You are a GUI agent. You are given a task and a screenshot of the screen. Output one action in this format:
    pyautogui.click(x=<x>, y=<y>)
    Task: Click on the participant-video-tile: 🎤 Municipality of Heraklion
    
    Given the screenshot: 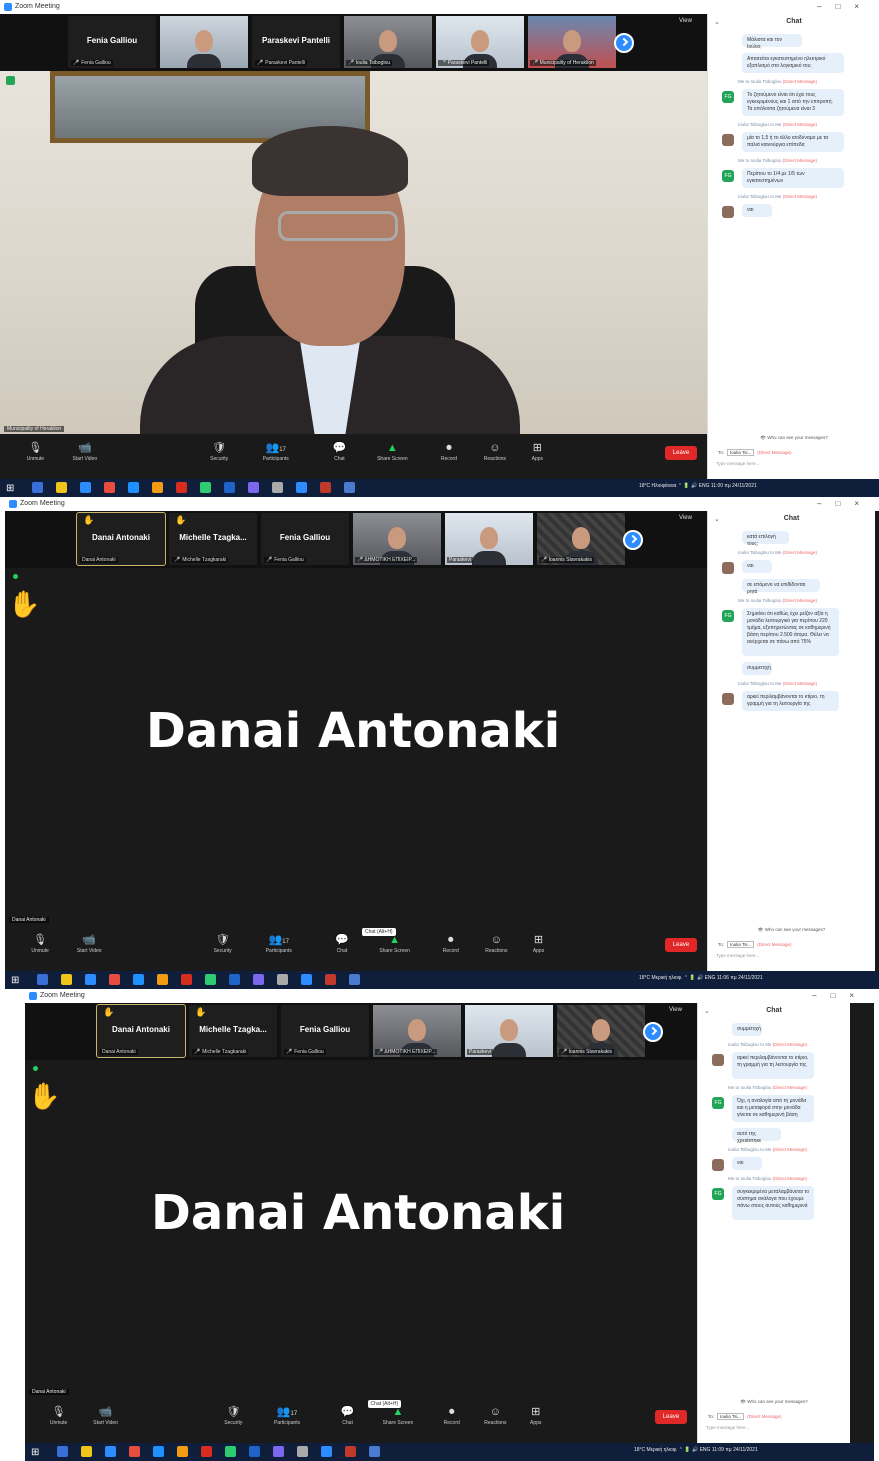 What is the action you would take?
    pyautogui.click(x=572, y=42)
    